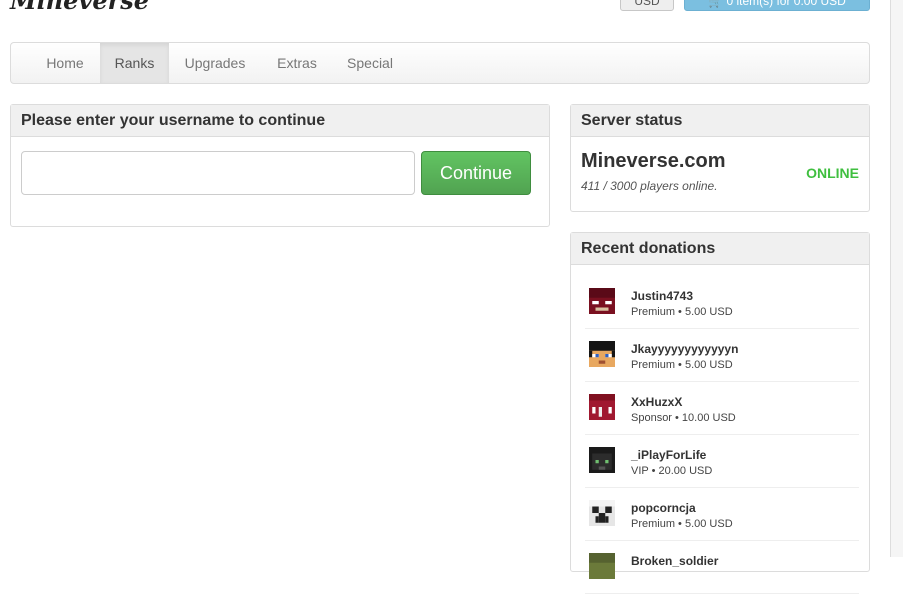 The image size is (903, 594). Describe the element at coordinates (675, 561) in the screenshot. I see `donor-name: Broken_soldier` at that location.